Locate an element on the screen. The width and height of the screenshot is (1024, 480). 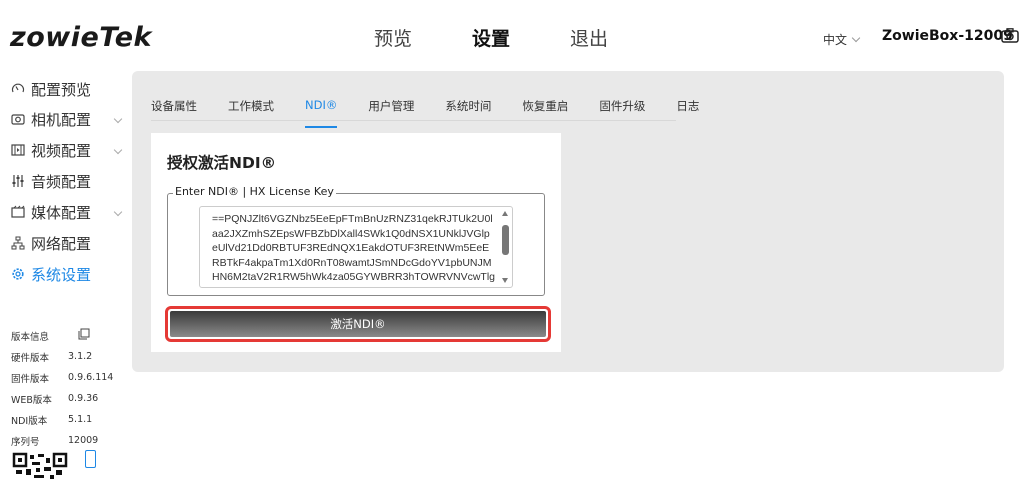
sidebar-item-audio: 音频配置 is located at coordinates (66, 181).